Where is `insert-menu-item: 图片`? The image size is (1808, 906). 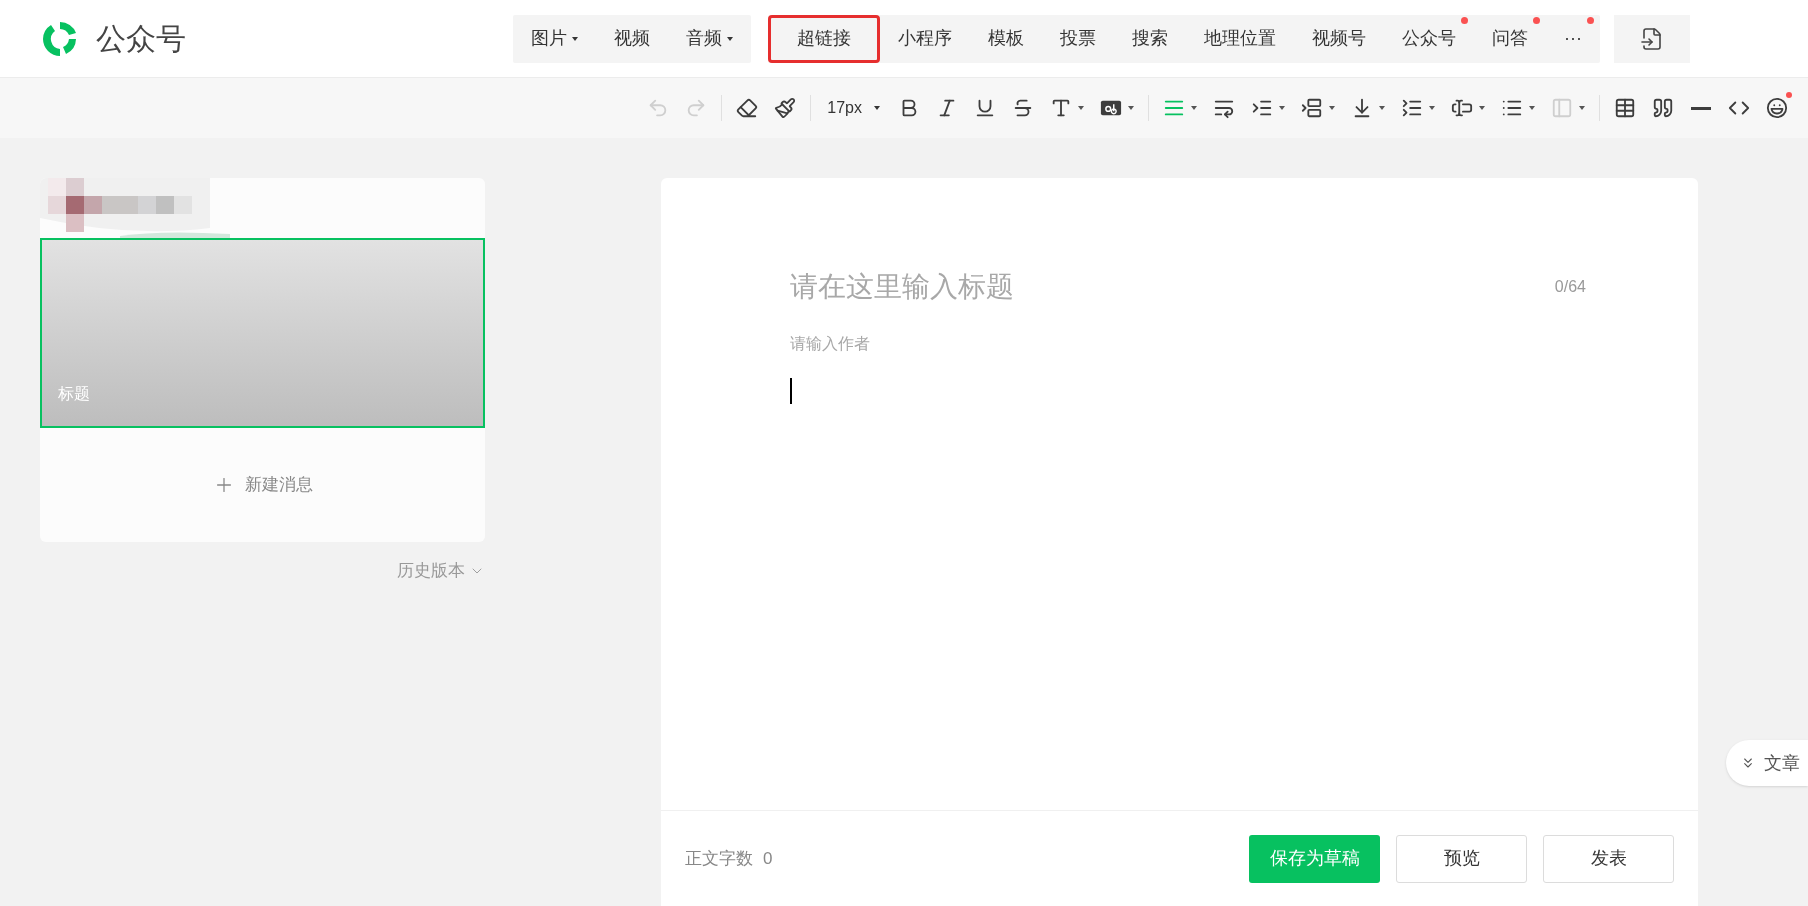 insert-menu-item: 图片 is located at coordinates (554, 38).